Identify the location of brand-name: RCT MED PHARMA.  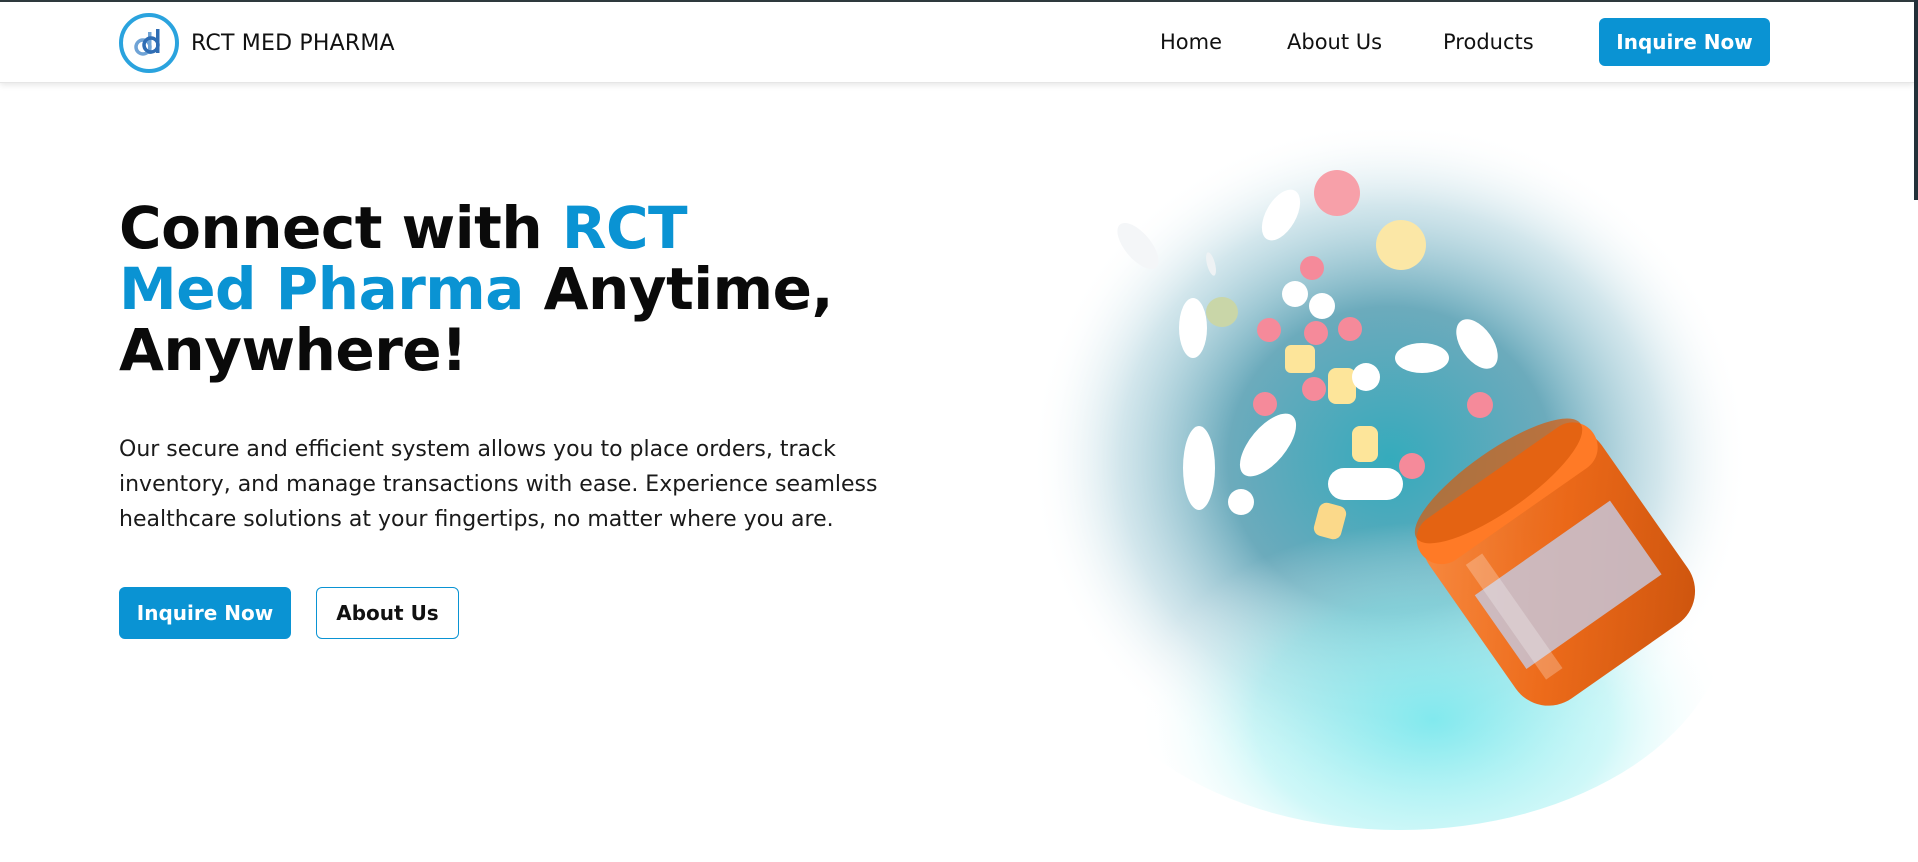
(293, 43).